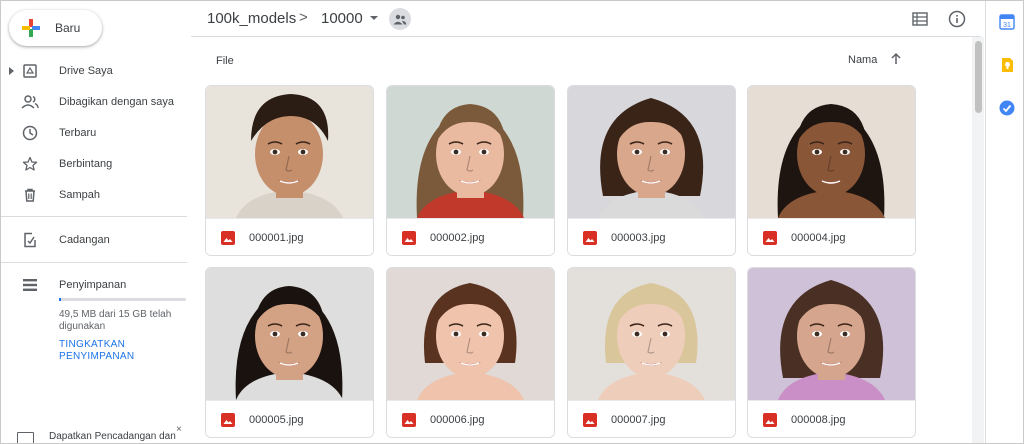  I want to click on sidebar-item-my-drive: Drive Saya, so click(96, 71).